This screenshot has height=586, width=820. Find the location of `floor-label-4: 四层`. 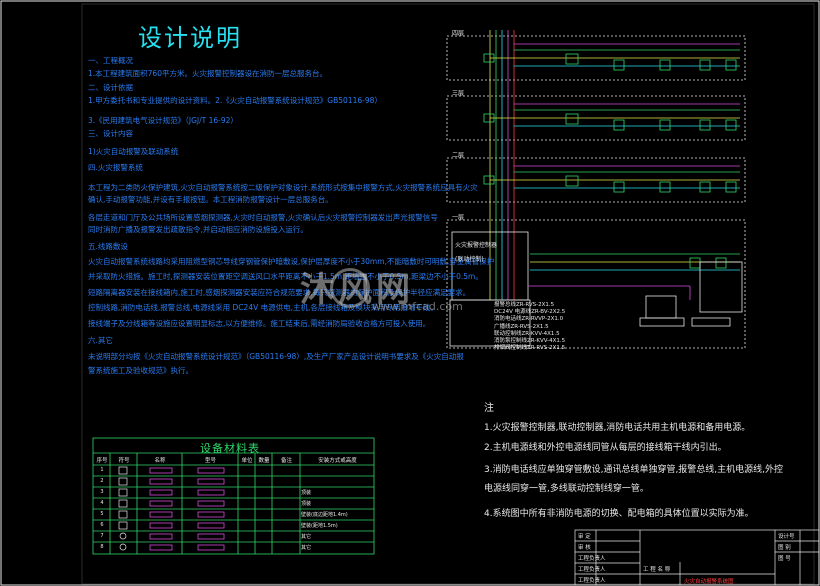

floor-label-4: 四层 is located at coordinates (458, 33).